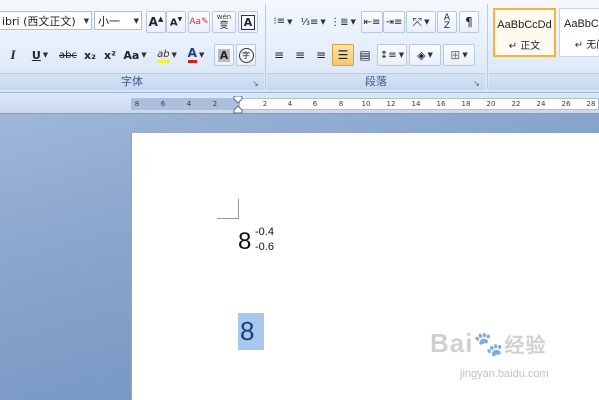 The height and width of the screenshot is (400, 599). Describe the element at coordinates (109, 21) in the screenshot. I see `font-size-value: 小一` at that location.